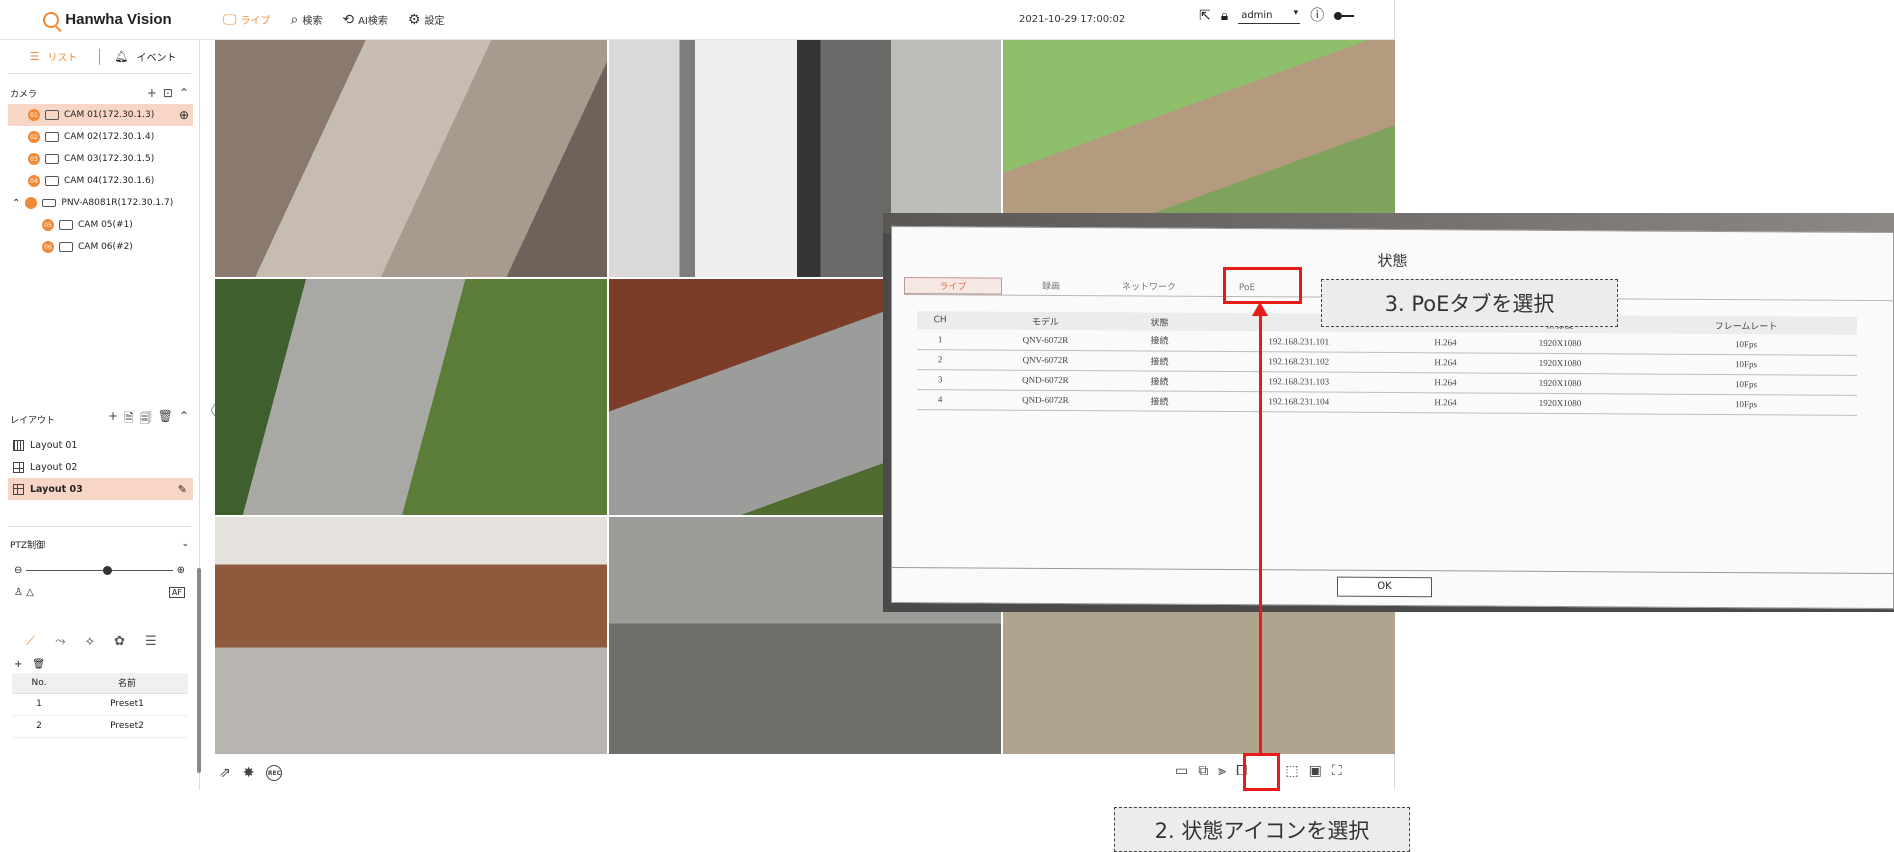 The height and width of the screenshot is (852, 1894). Describe the element at coordinates (145, 56) in the screenshot. I see `tab-event: 🔔︎ イベント` at that location.